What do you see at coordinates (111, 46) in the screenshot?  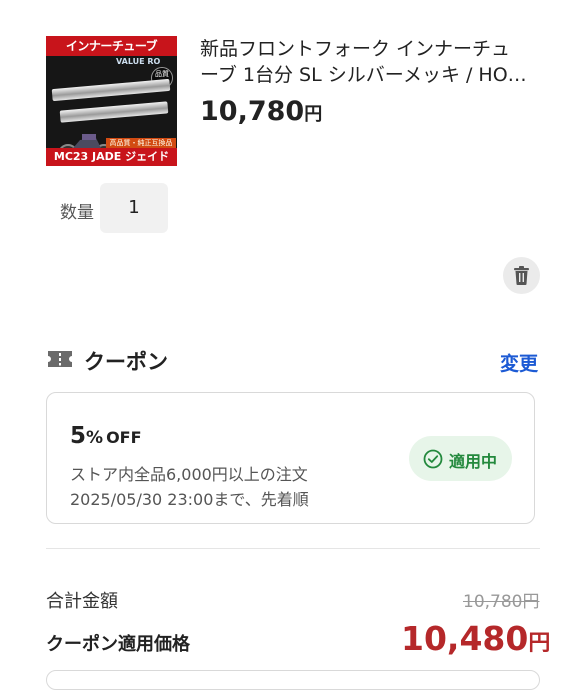 I see `image-banner-text: インナーチューブ` at bounding box center [111, 46].